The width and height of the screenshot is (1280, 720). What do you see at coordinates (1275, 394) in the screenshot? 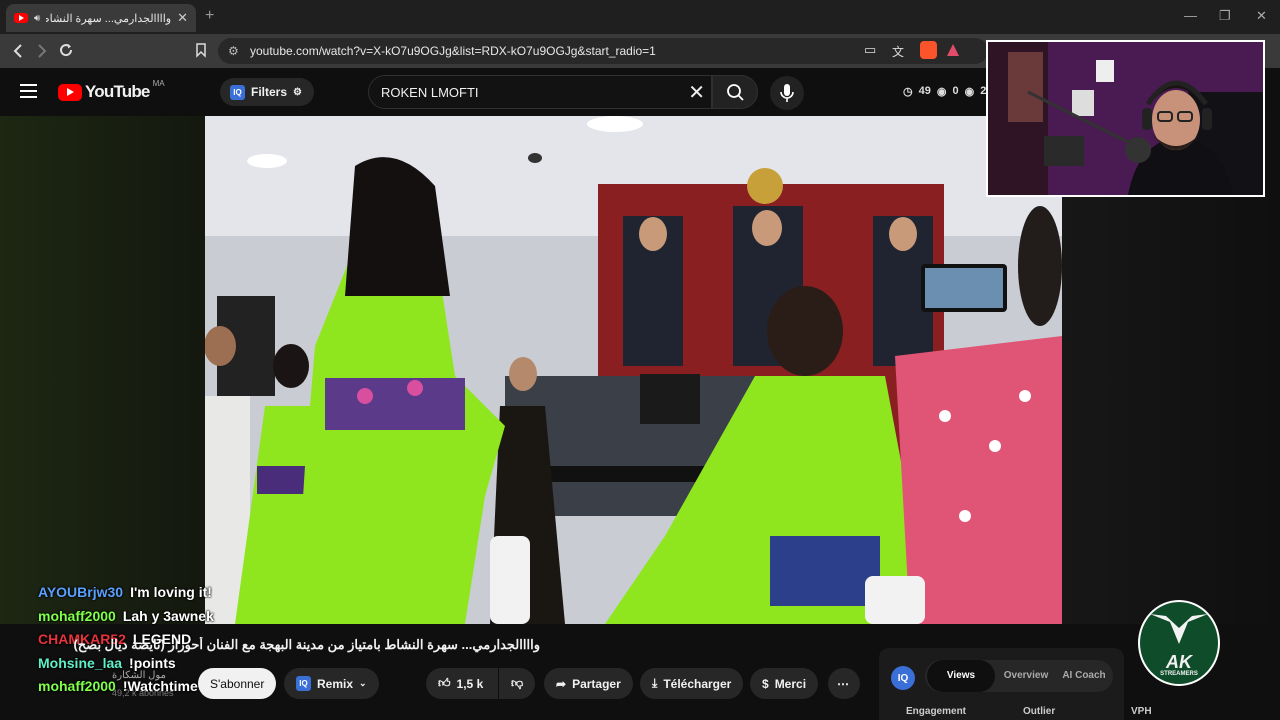
I see `page-scrollbar` at bounding box center [1275, 394].